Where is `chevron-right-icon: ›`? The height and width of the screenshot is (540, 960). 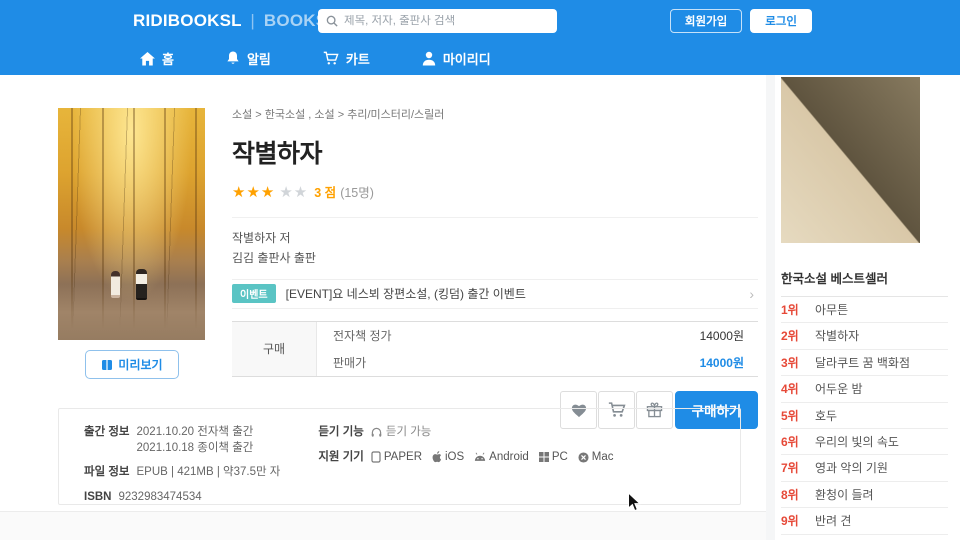 chevron-right-icon: › is located at coordinates (751, 293).